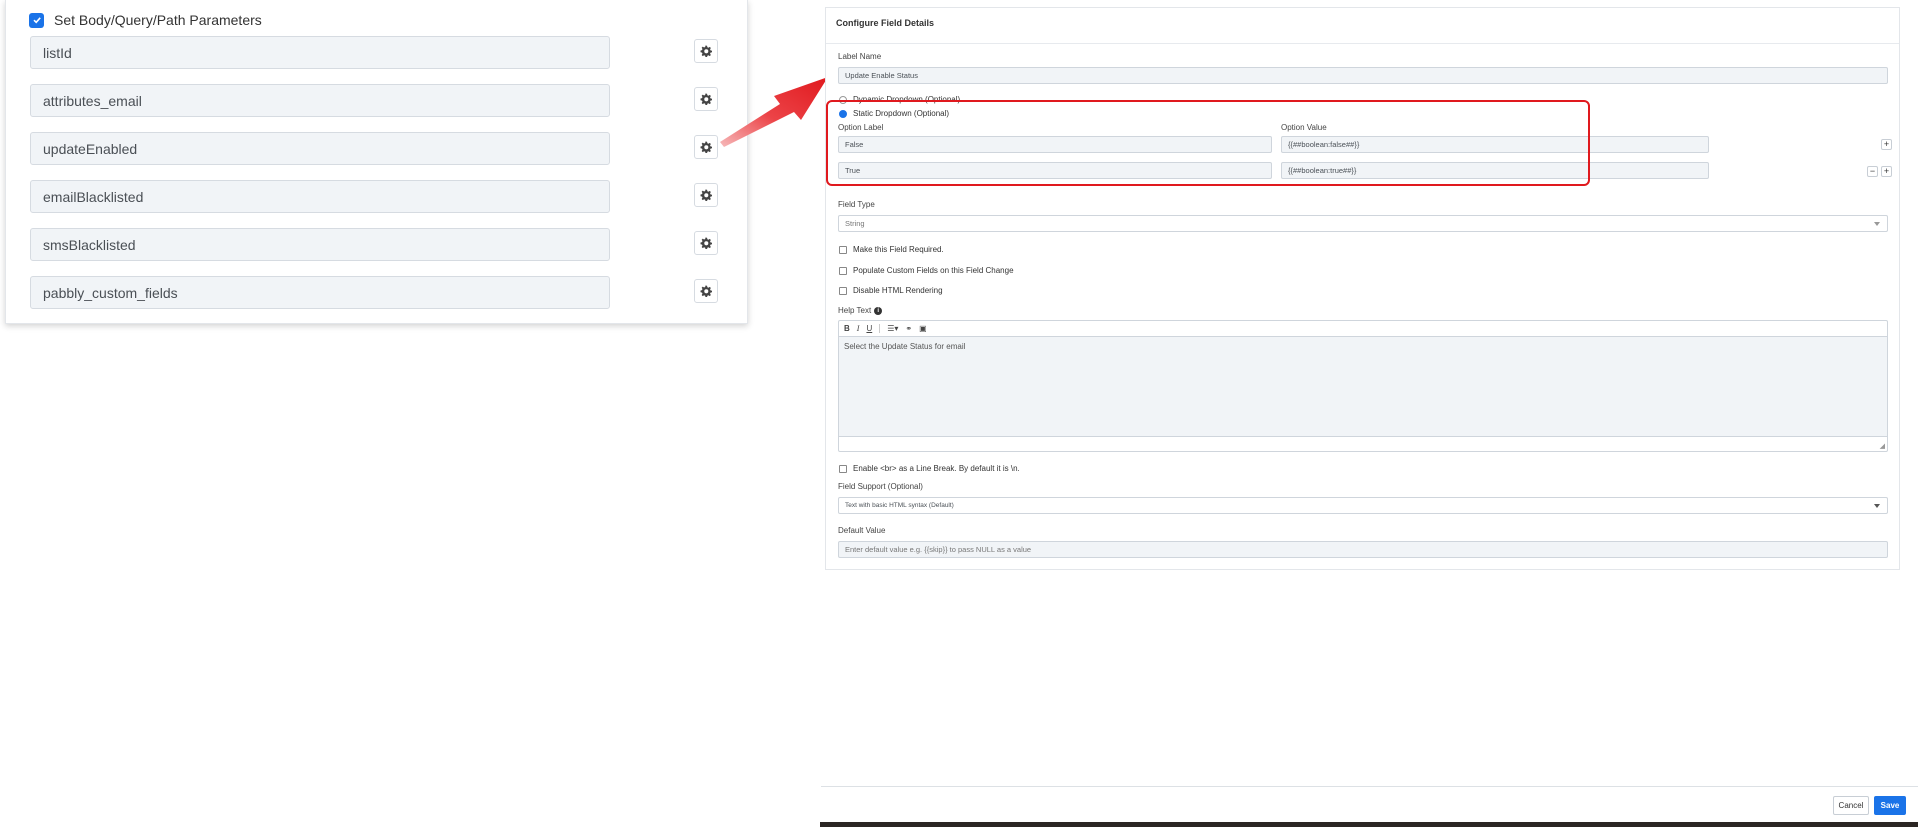  What do you see at coordinates (320, 52) in the screenshot?
I see `param-field-listid: listId` at bounding box center [320, 52].